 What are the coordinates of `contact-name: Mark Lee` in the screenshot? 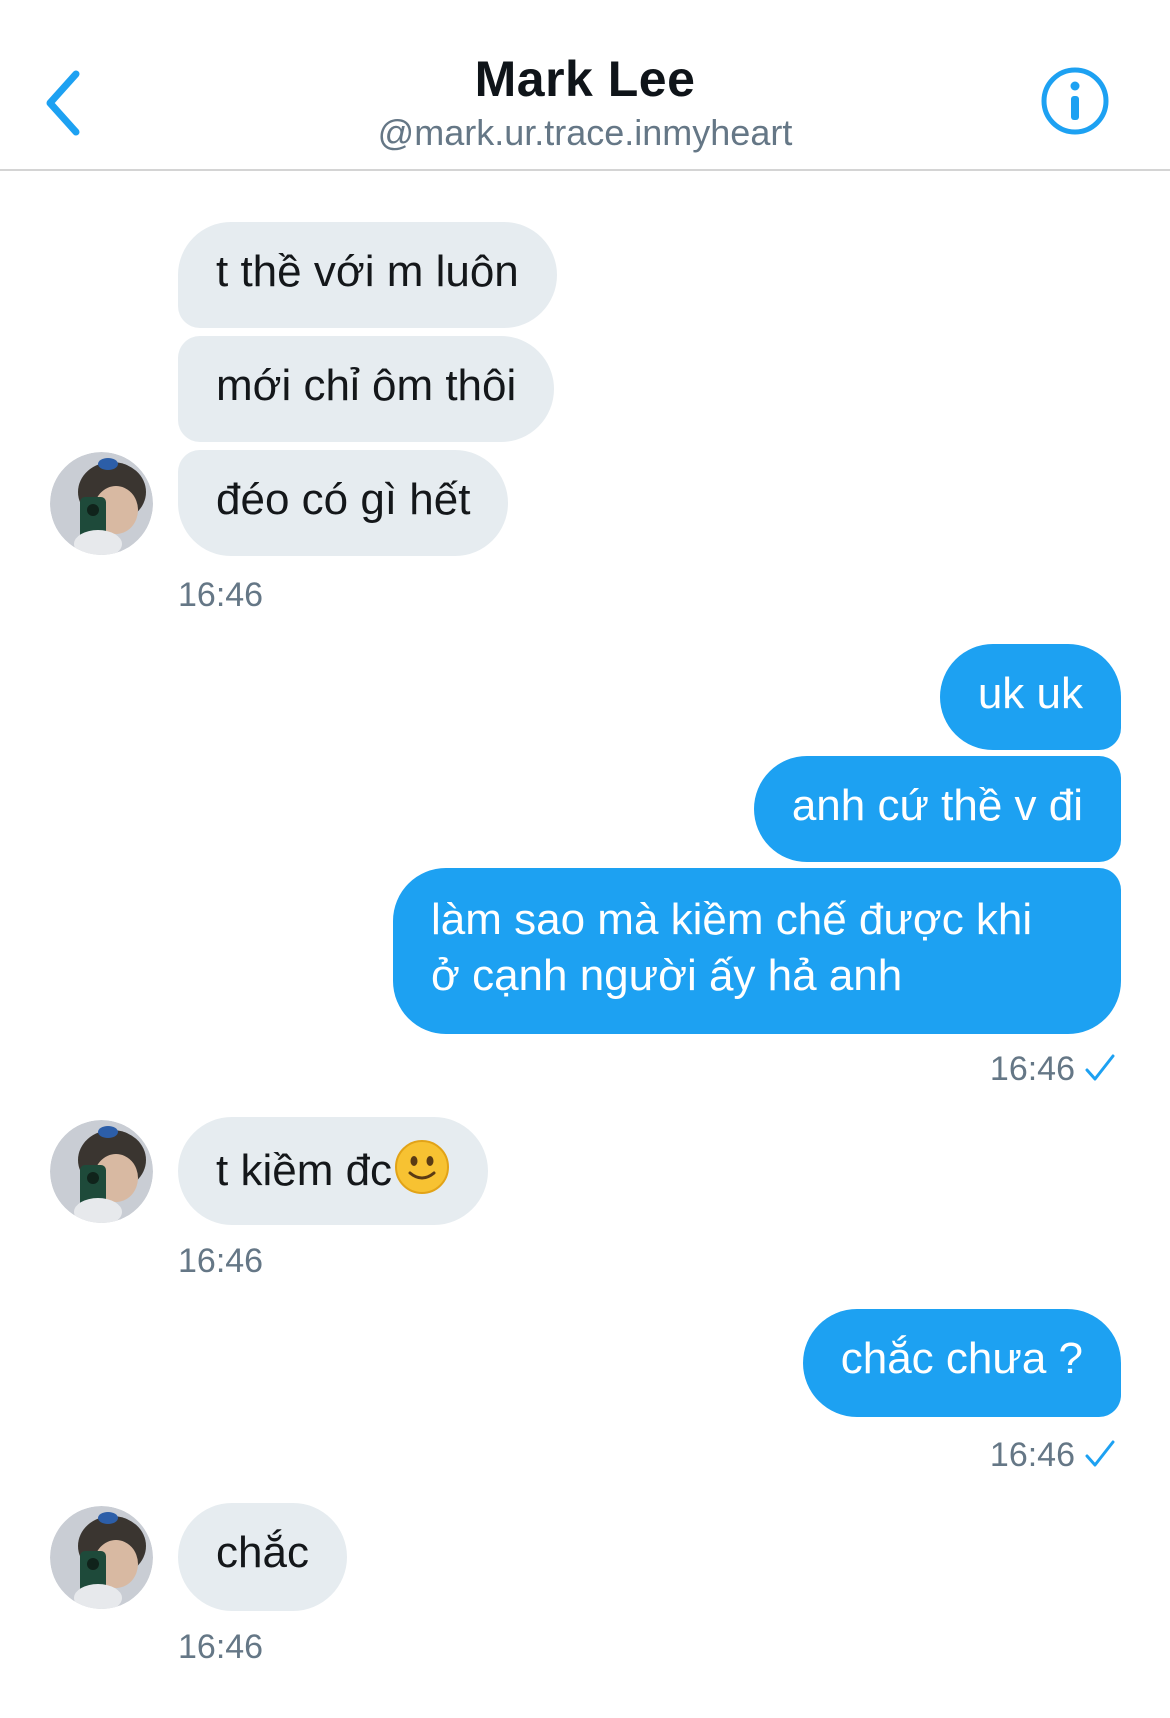 It's located at (585, 79).